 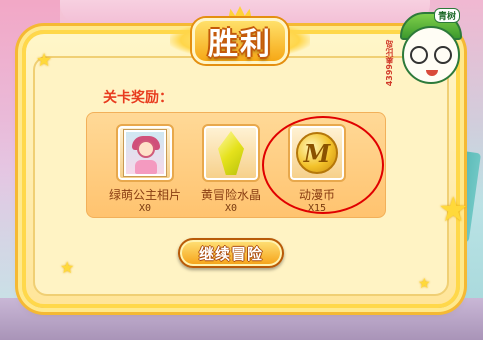 I want to click on reward-item-crystal: 黄冒险水晶 X0, so click(x=231, y=169).